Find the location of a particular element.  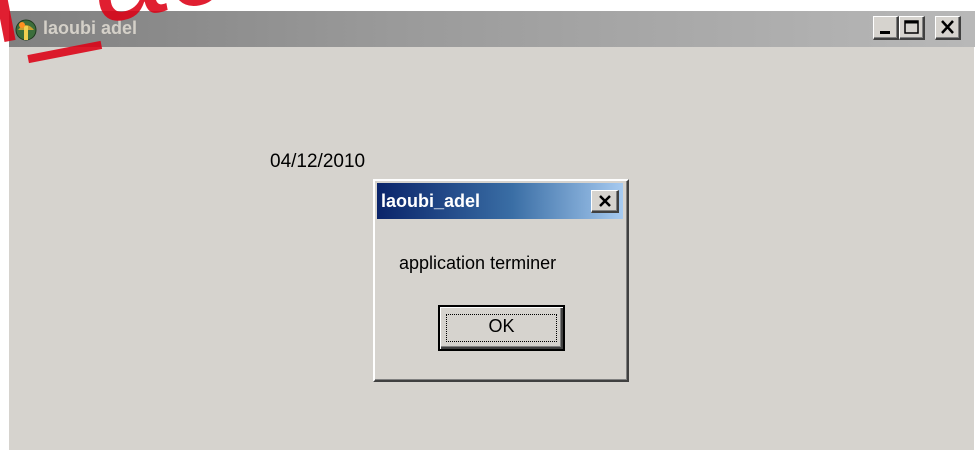

date-label: 04/12/2010 is located at coordinates (318, 161).